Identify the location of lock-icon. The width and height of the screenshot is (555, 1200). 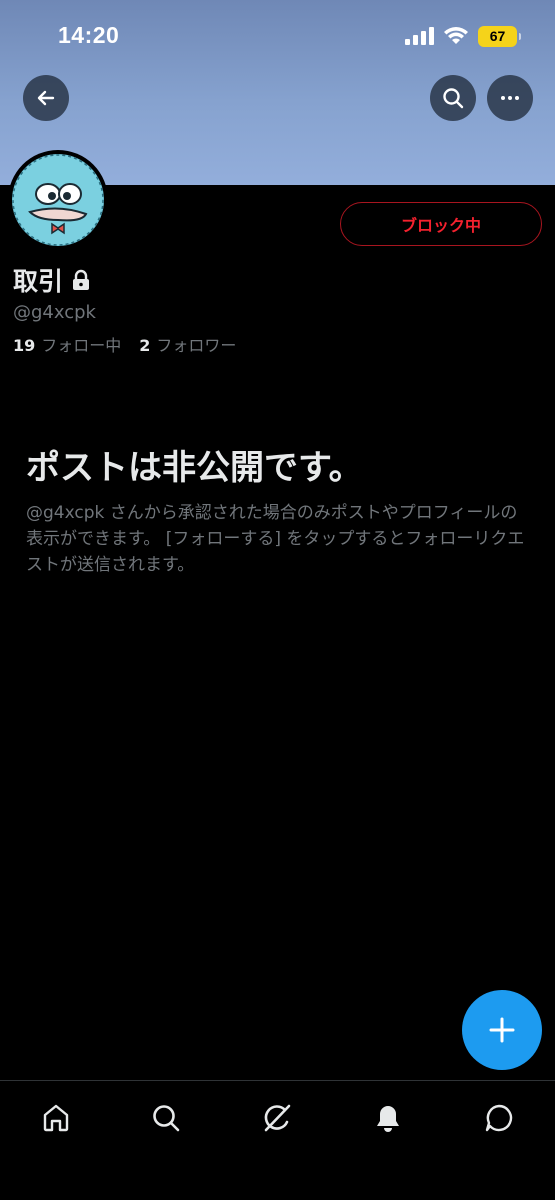
(81, 279).